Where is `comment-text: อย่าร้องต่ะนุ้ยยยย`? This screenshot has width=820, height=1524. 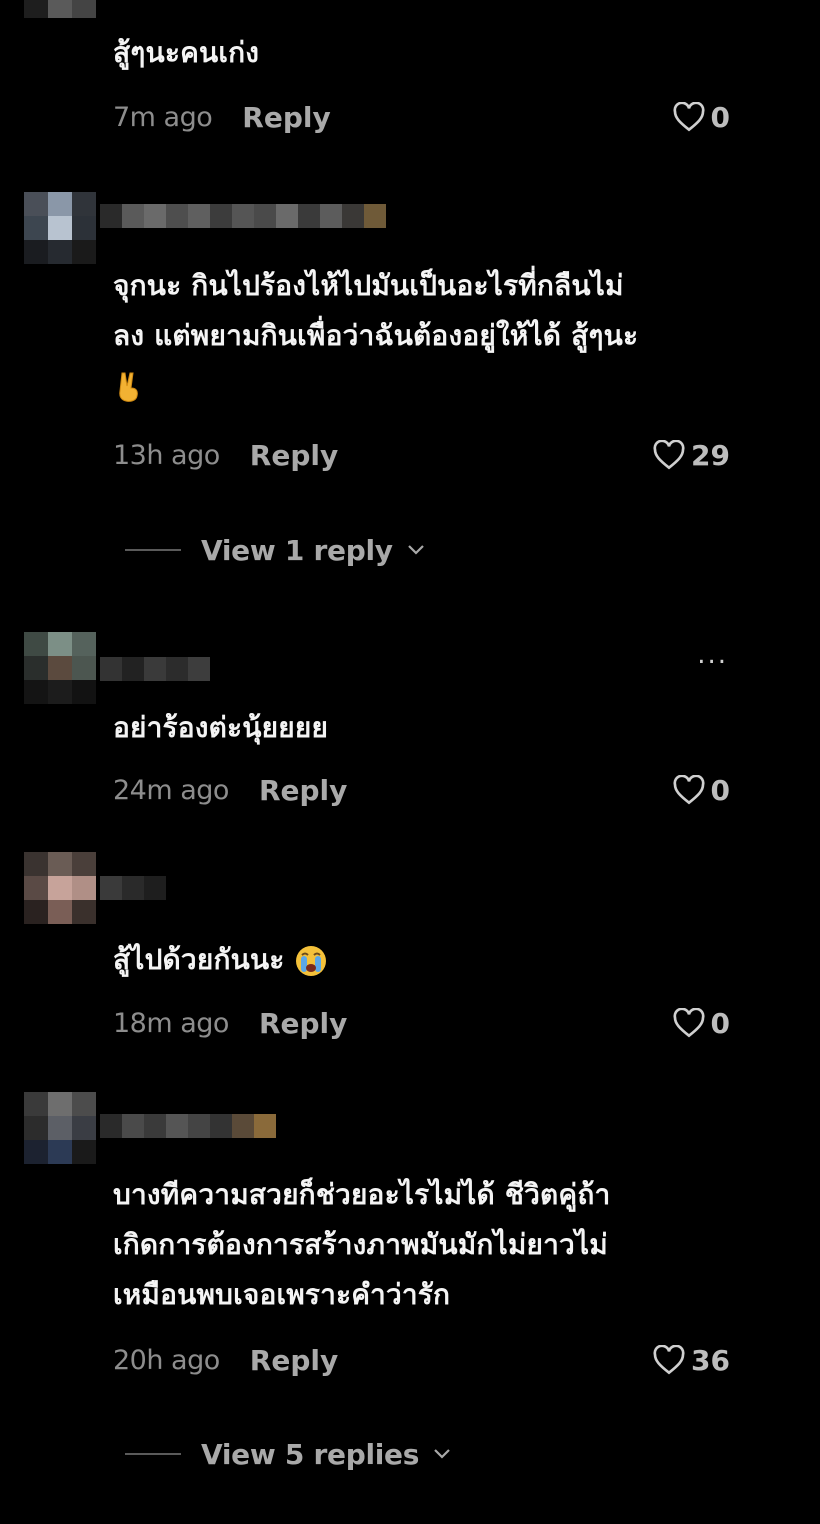
comment-text: อย่าร้องต่ะนุ้ยยยย is located at coordinates (220, 728).